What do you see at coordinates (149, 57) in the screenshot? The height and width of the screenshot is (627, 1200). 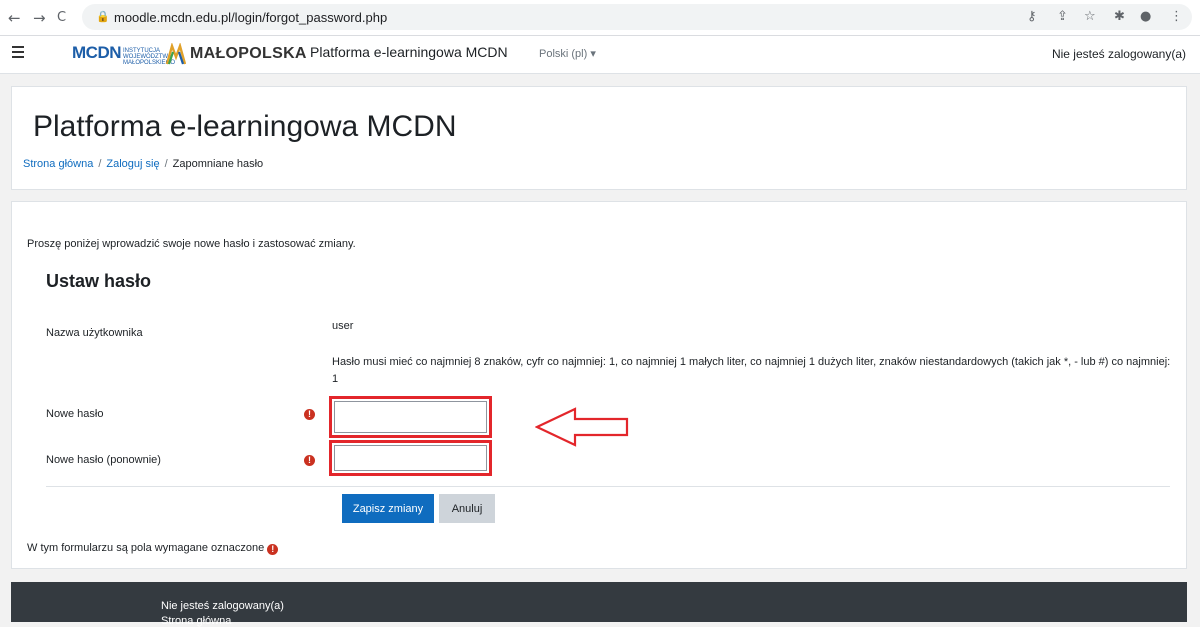 I see `mcdn-logo-subtitle: INSTYTUCJA WOJEWÓDZTWA MAŁOPOLSKIEGO` at bounding box center [149, 57].